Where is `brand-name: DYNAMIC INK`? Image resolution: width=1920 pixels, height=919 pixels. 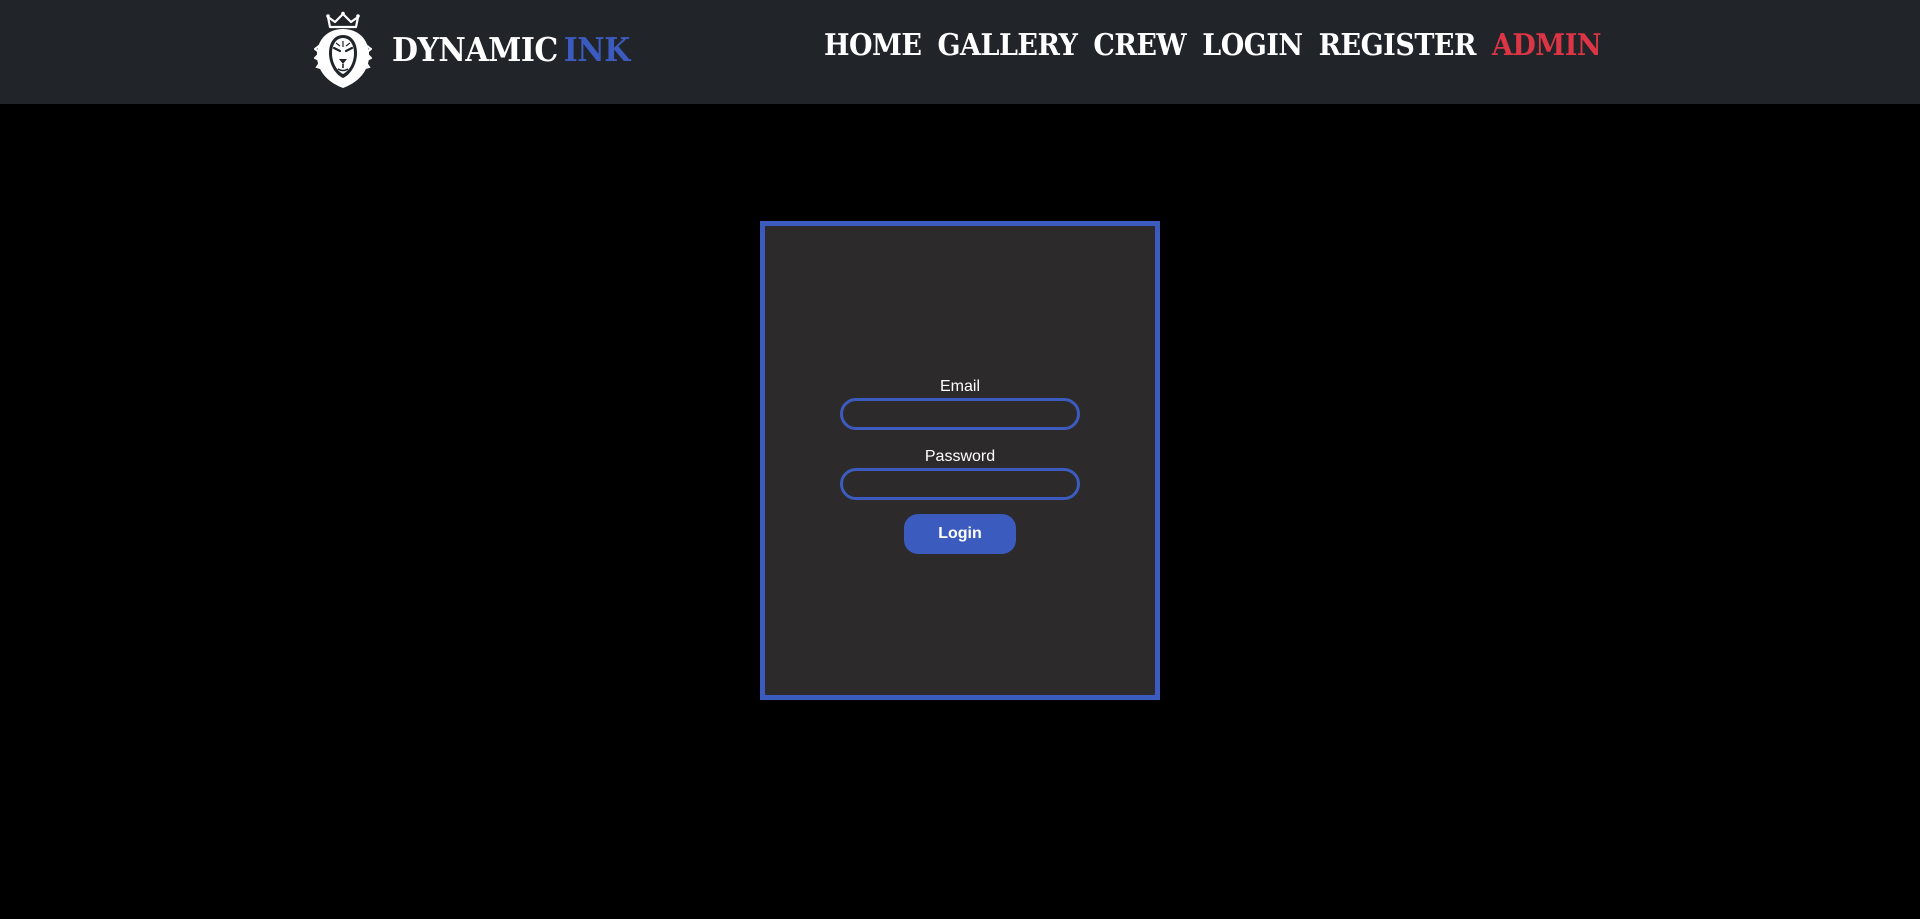 brand-name: DYNAMIC INK is located at coordinates (511, 50).